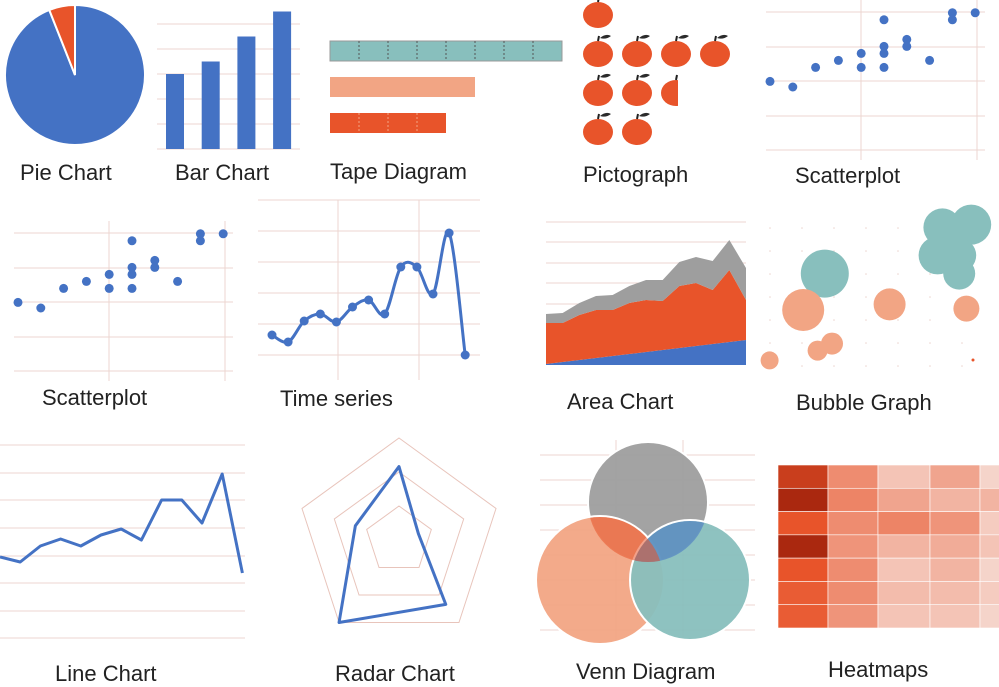 The height and width of the screenshot is (687, 999). I want to click on radar-series, so click(392, 545).